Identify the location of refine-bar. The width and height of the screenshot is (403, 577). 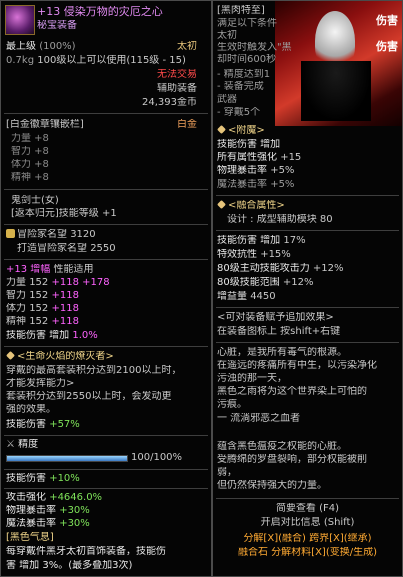
(67, 458).